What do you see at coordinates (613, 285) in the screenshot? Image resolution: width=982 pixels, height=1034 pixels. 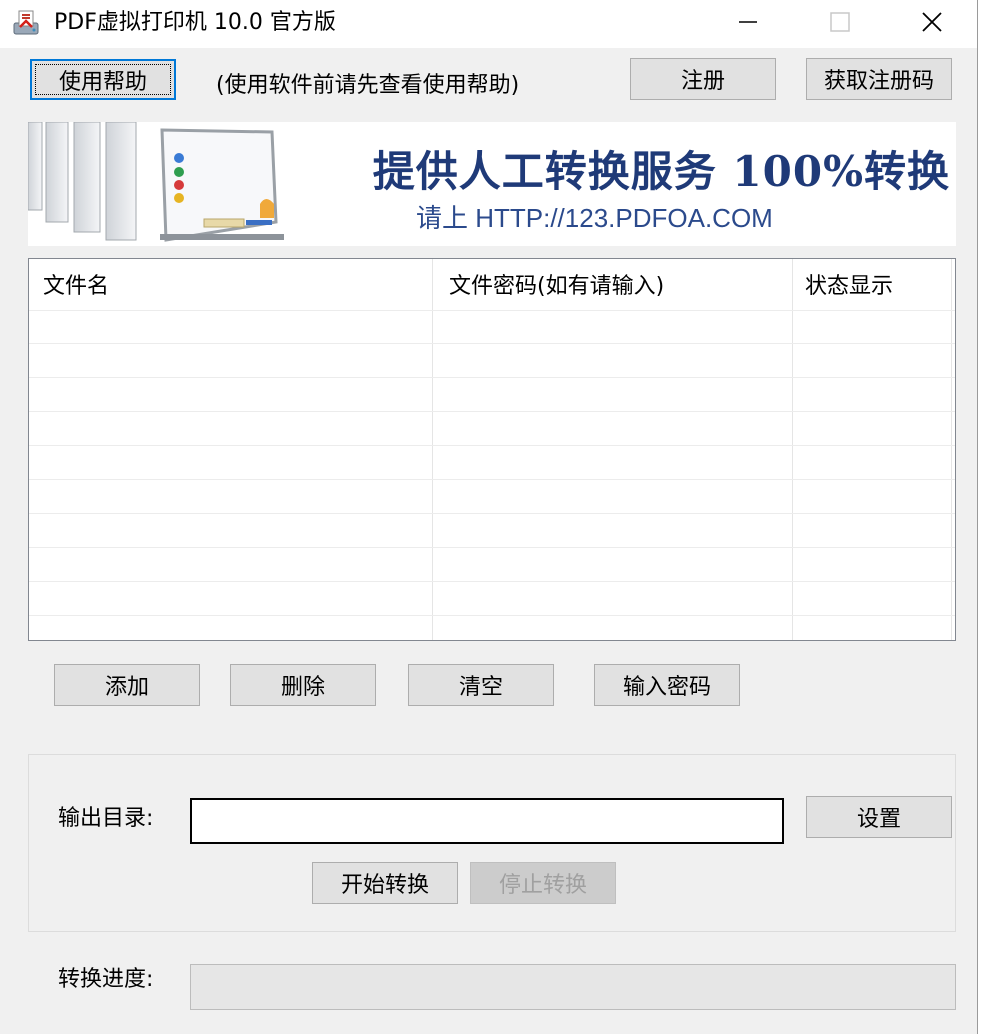 I see `column-header-password: 文件密码(如有请输入)` at bounding box center [613, 285].